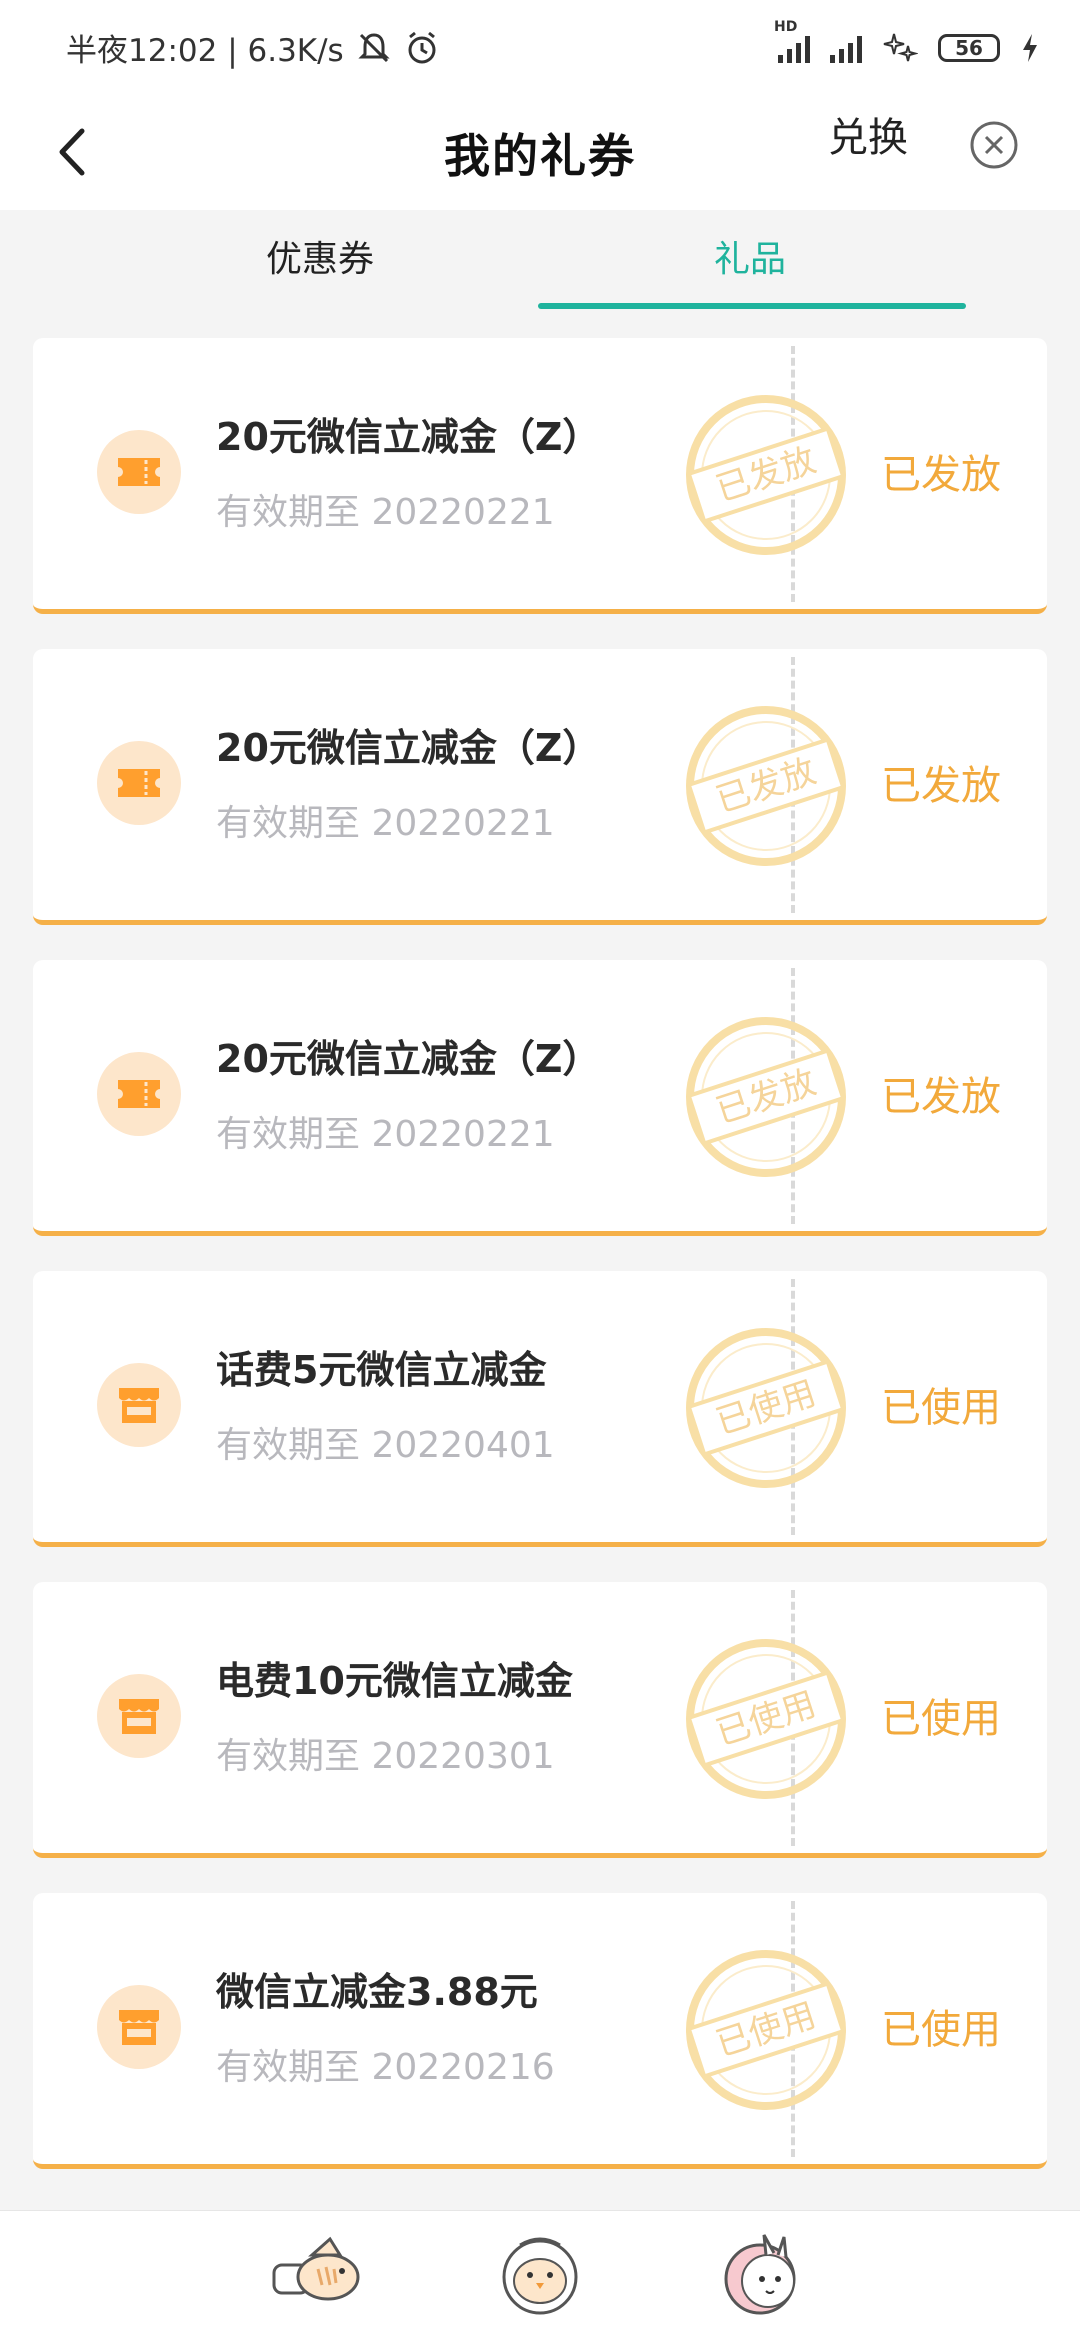 This screenshot has width=1080, height=2341. I want to click on back-arrow-icon, so click(75, 152).